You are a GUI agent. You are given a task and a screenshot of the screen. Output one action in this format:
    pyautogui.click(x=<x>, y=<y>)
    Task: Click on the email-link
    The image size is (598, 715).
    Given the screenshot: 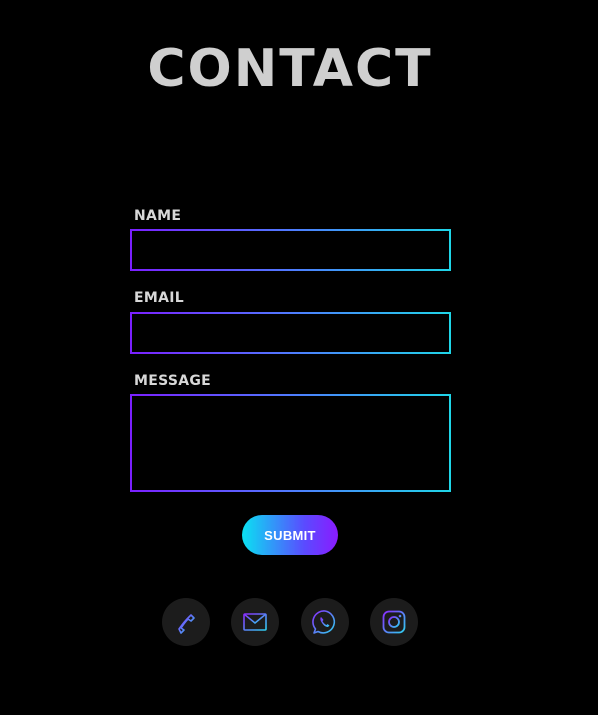 What is the action you would take?
    pyautogui.click(x=255, y=622)
    